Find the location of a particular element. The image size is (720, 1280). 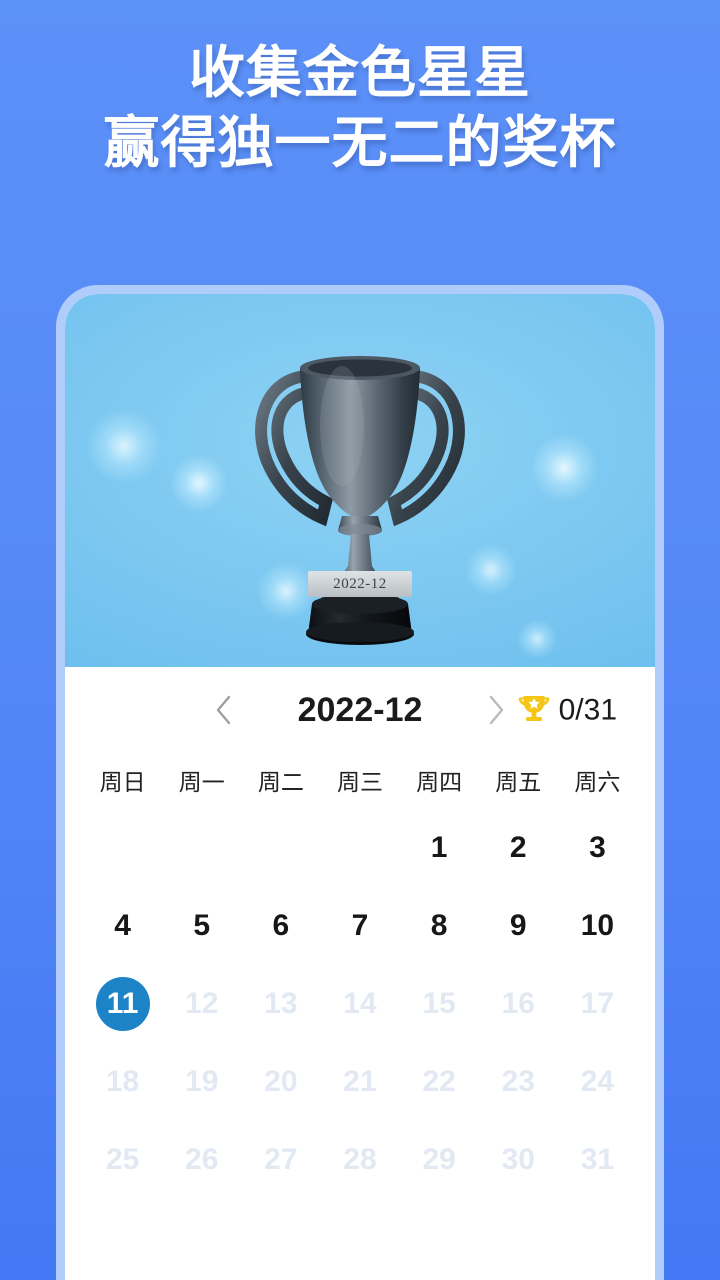

calendar-day-number: 4 is located at coordinates (122, 925).